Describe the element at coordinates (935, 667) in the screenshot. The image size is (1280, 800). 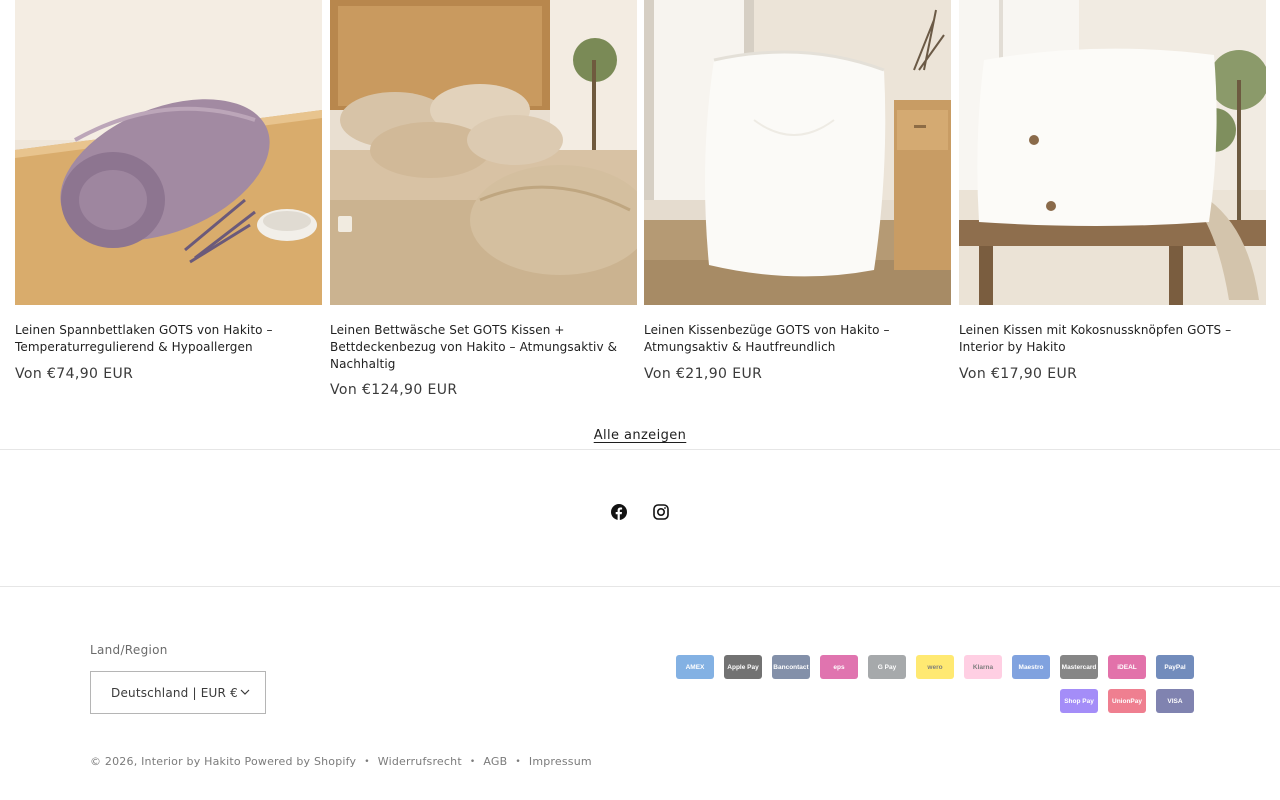
I see `wero-icon: wero` at that location.